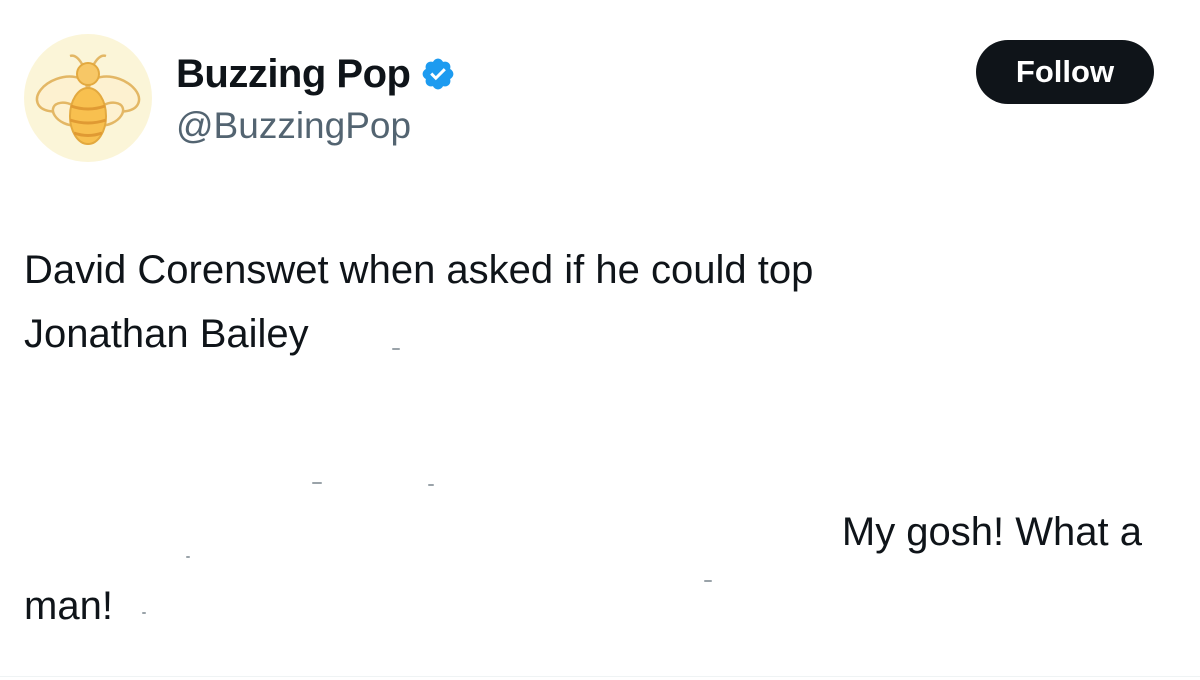 This screenshot has height=680, width=1200. Describe the element at coordinates (600, 676) in the screenshot. I see `divider` at that location.